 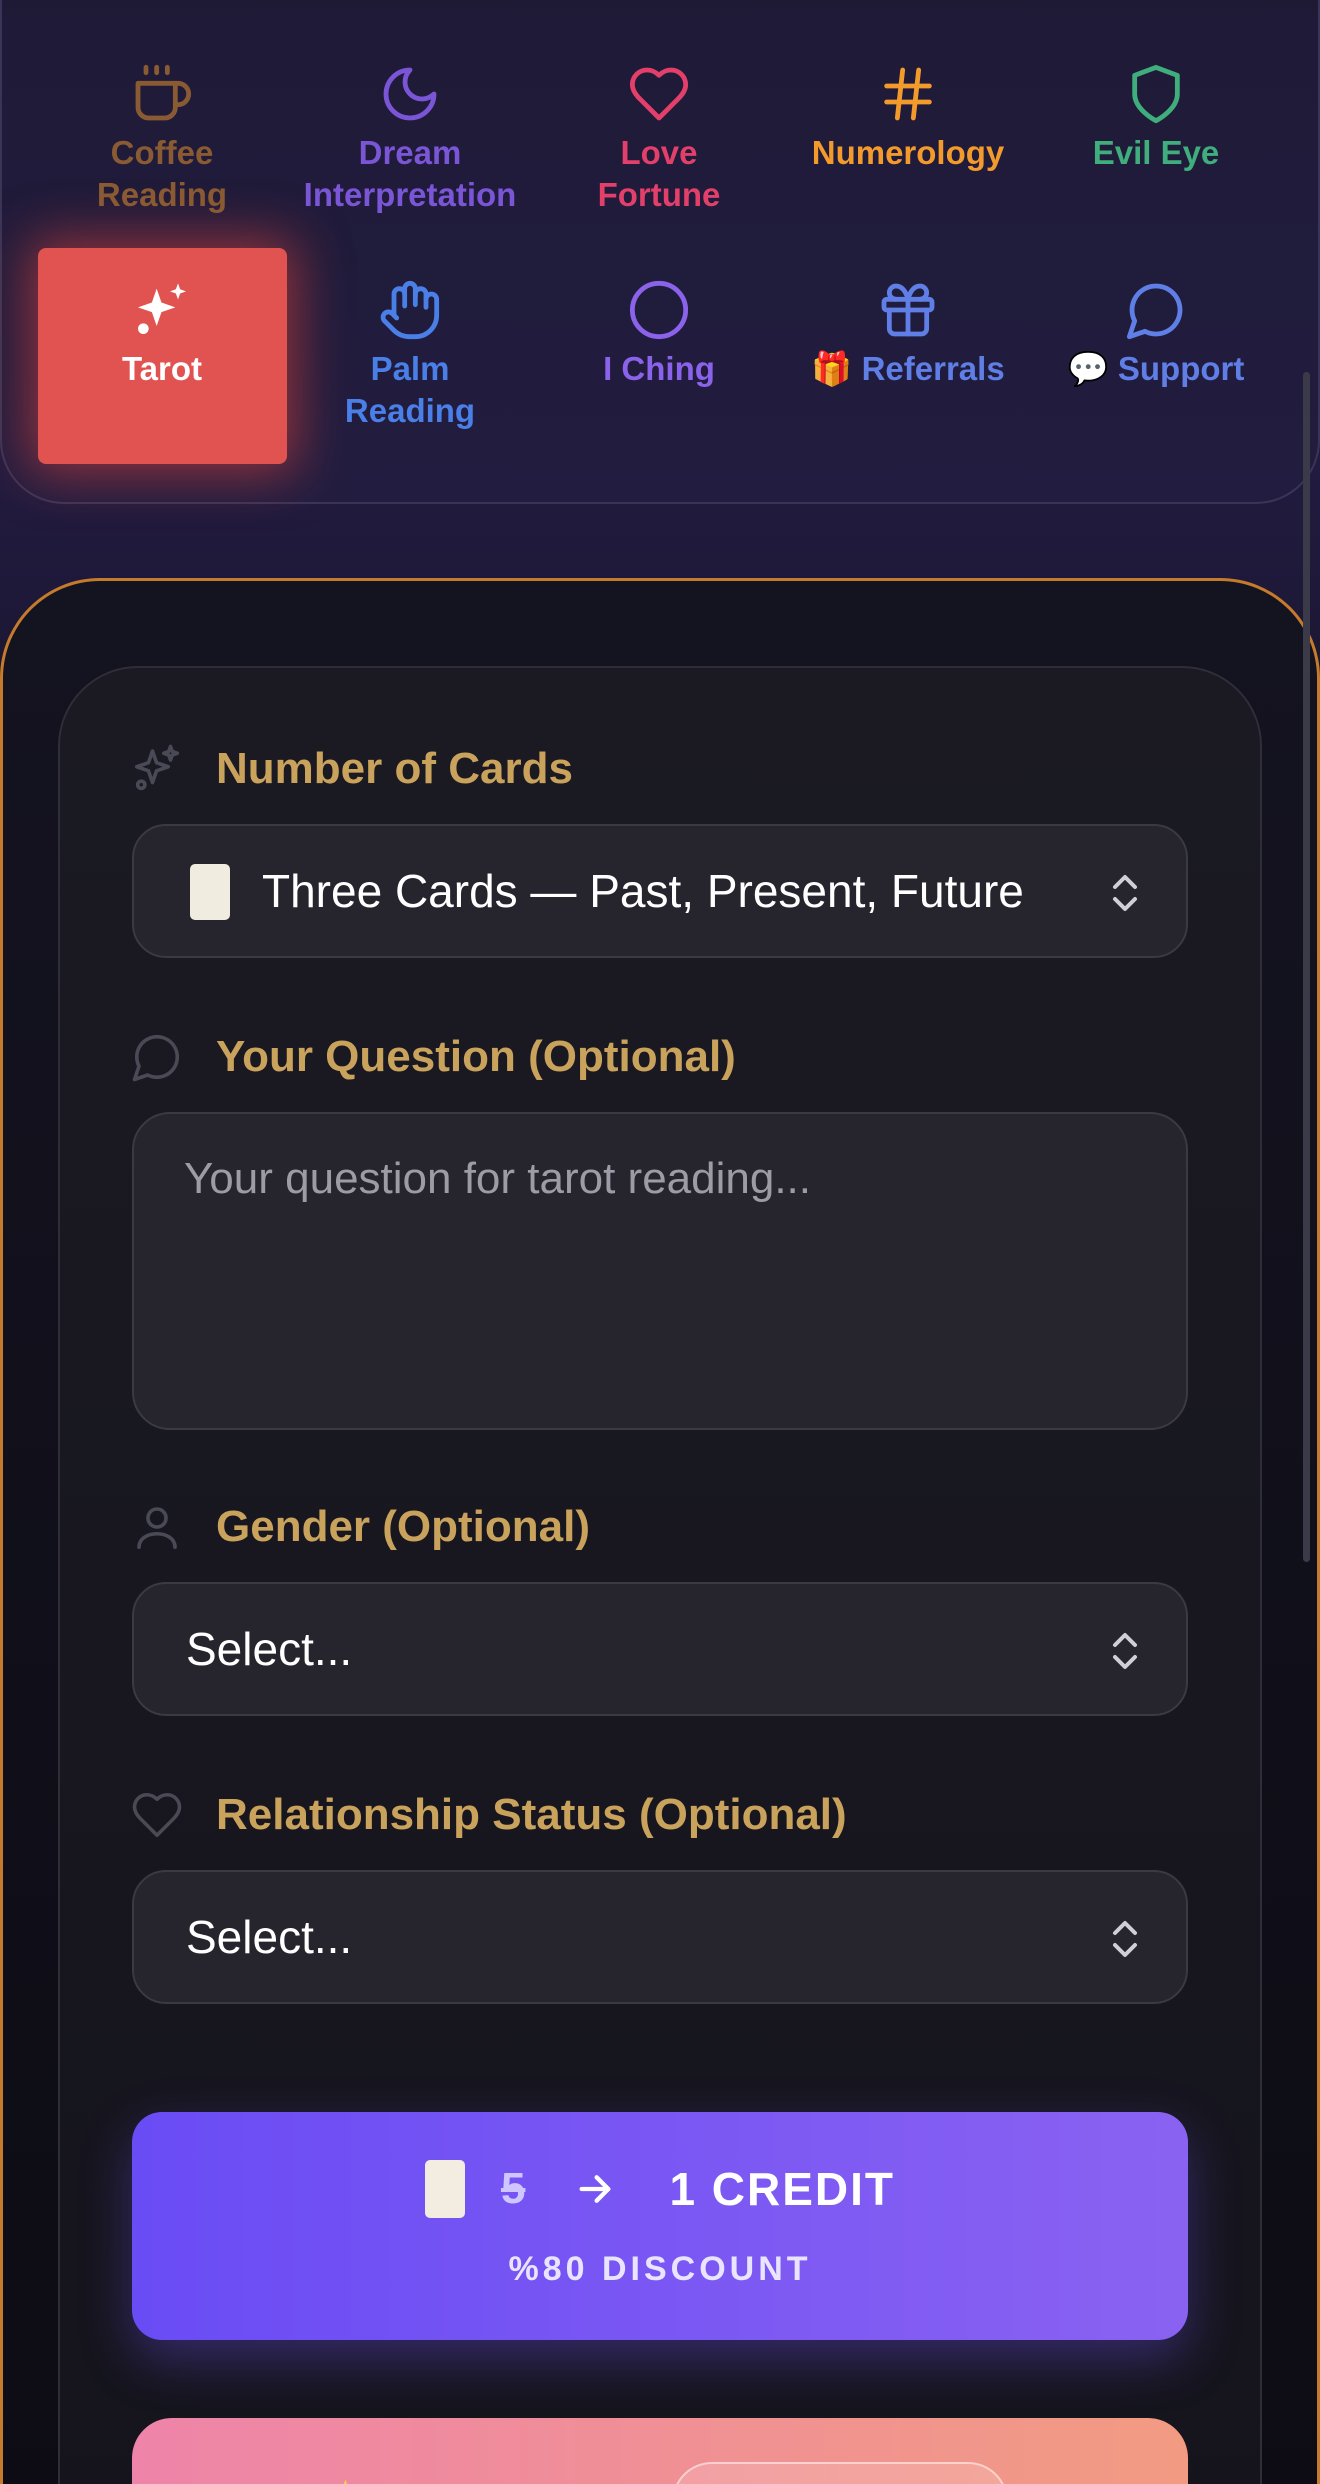 I want to click on user-icon, so click(x=157, y=1527).